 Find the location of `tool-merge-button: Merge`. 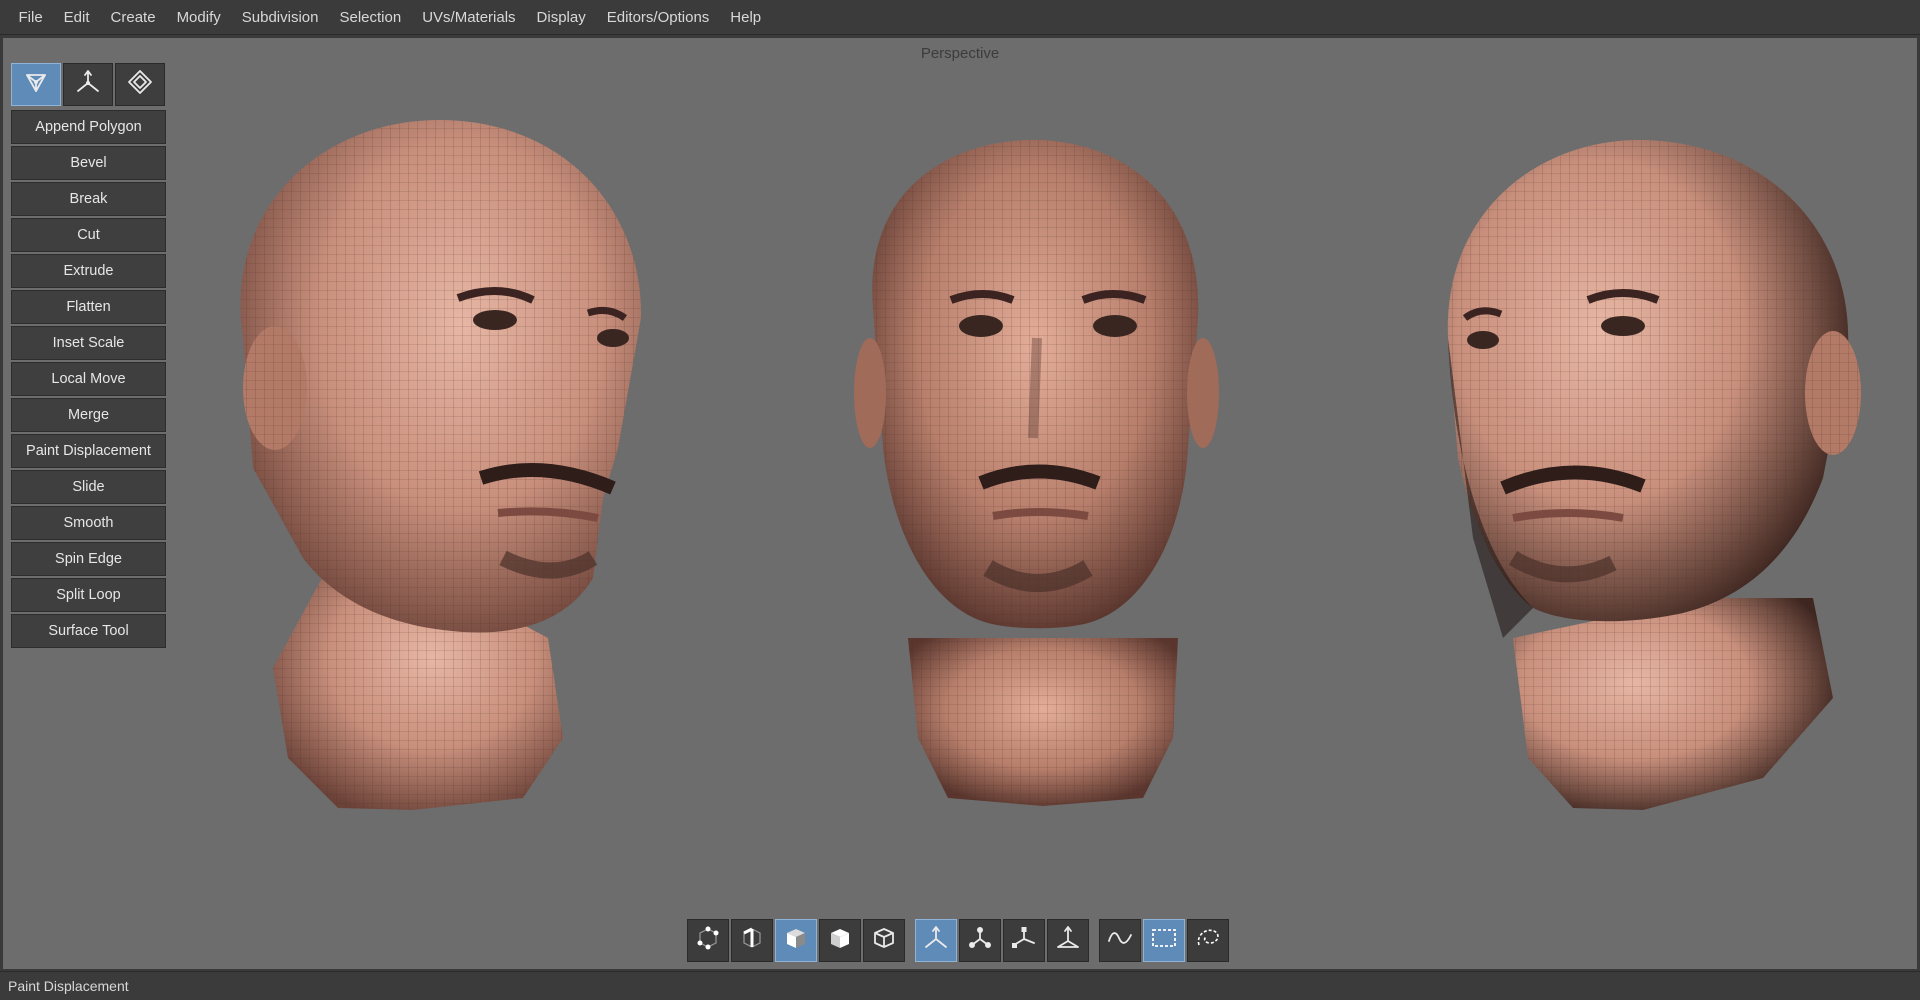

tool-merge-button: Merge is located at coordinates (88, 415).